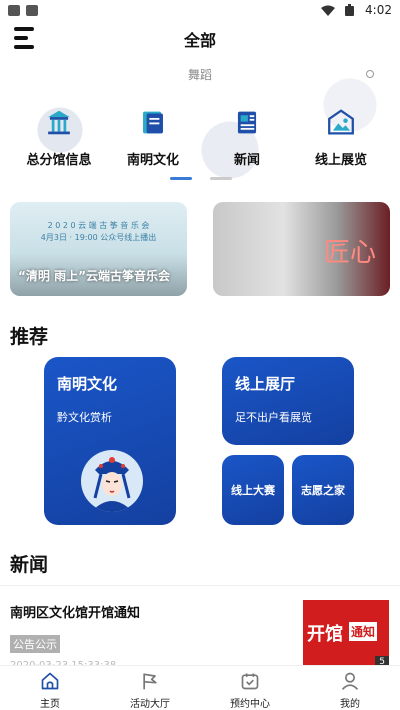 Image resolution: width=400 pixels, height=710 pixels. I want to click on recommend-card-online-hall: 线上展厅 足不出户看展览, so click(288, 401).